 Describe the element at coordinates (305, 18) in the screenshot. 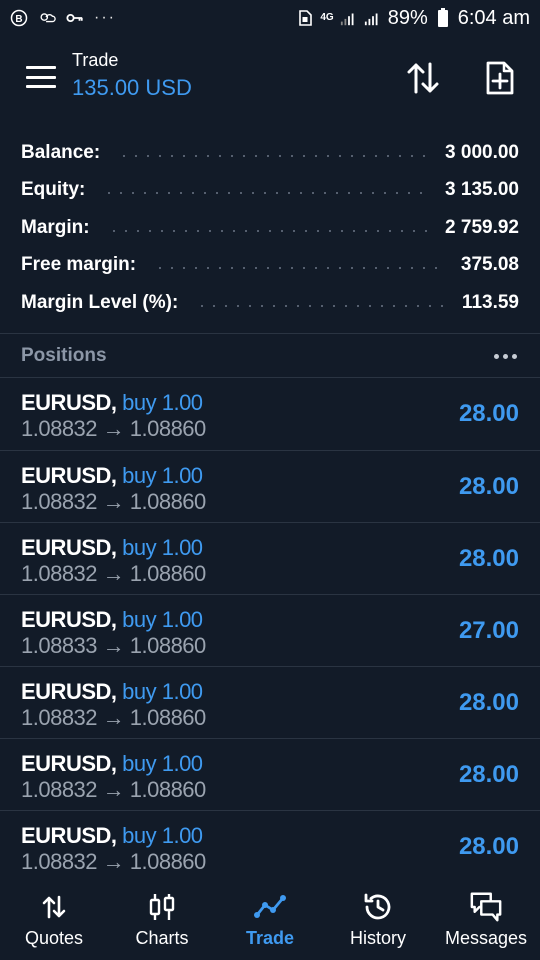

I see `sim-card-icon` at that location.